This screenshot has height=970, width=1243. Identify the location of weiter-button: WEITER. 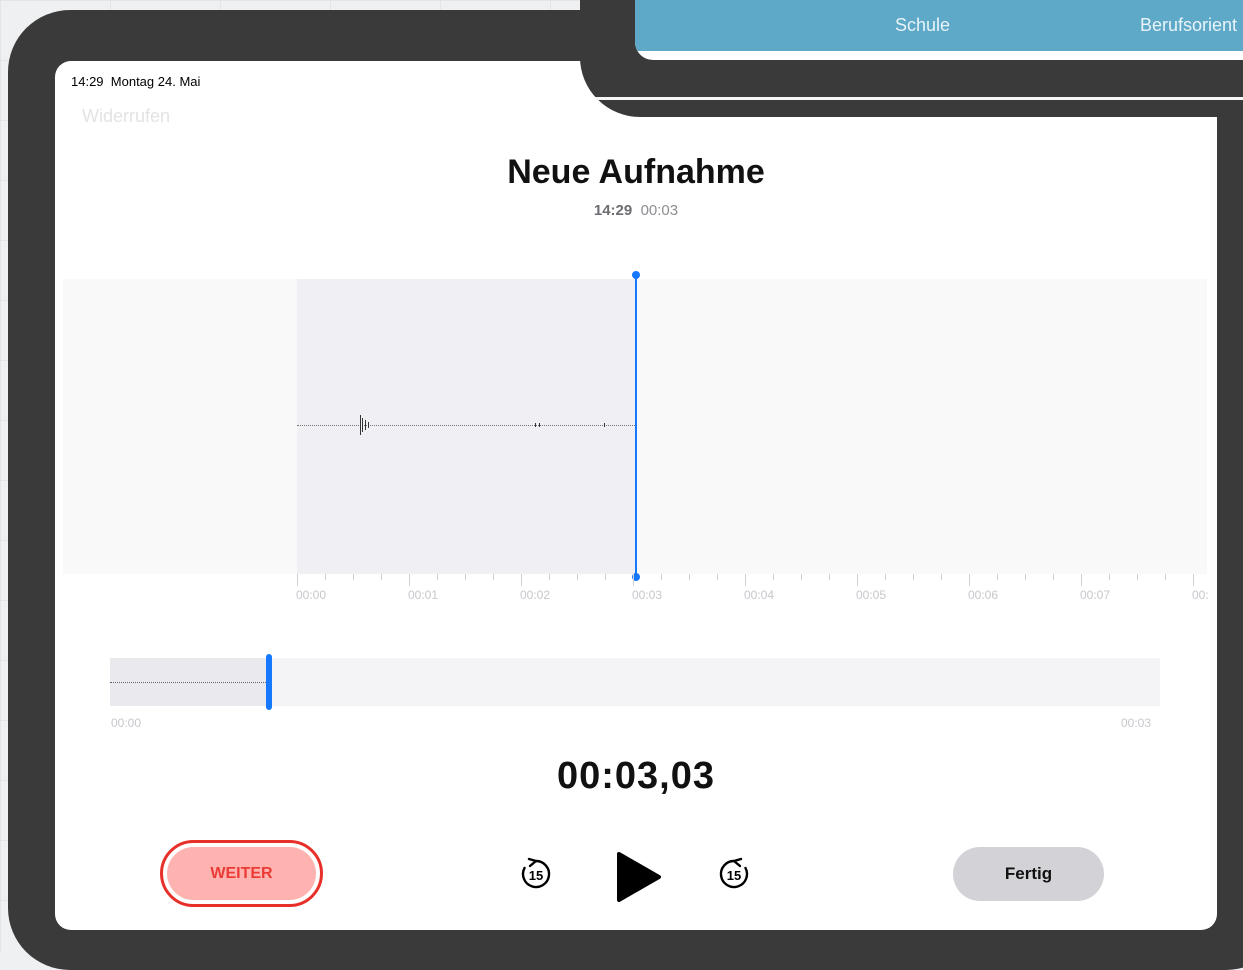
(241, 873).